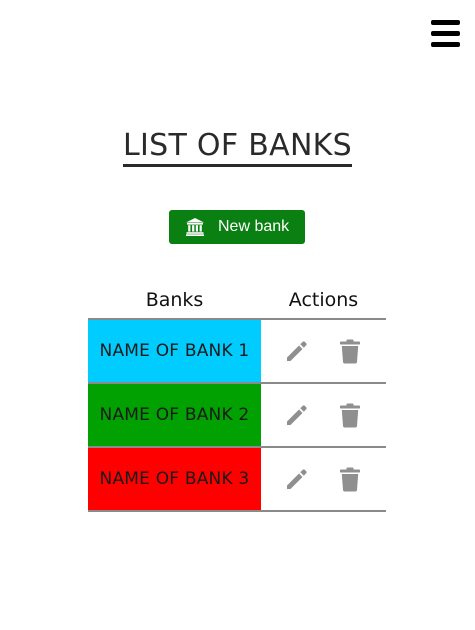  I want to click on page-title-text: LIST OF BANKS, so click(237, 147).